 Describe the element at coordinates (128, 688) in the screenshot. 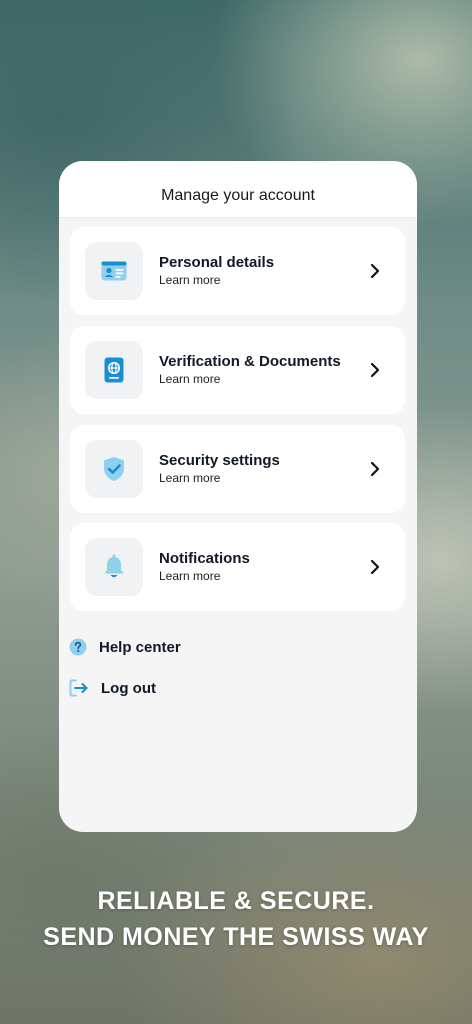

I see `log-out-label: Log out` at that location.